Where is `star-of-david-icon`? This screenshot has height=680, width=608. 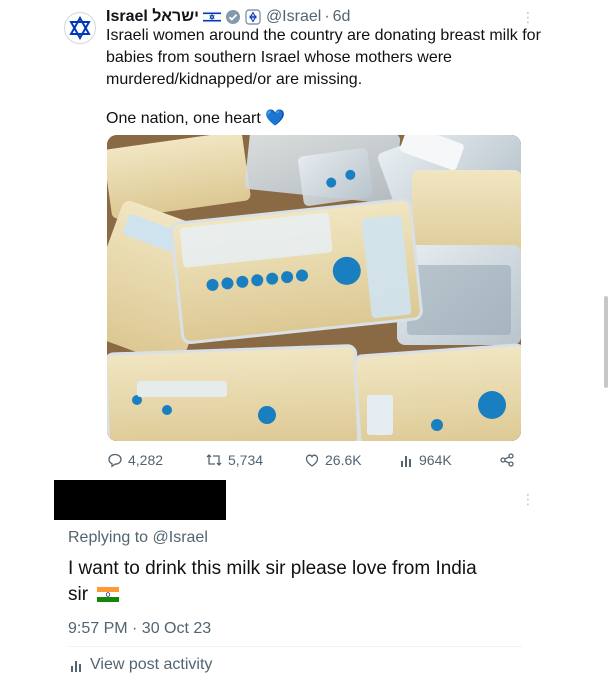 star-of-david-icon is located at coordinates (80, 28).